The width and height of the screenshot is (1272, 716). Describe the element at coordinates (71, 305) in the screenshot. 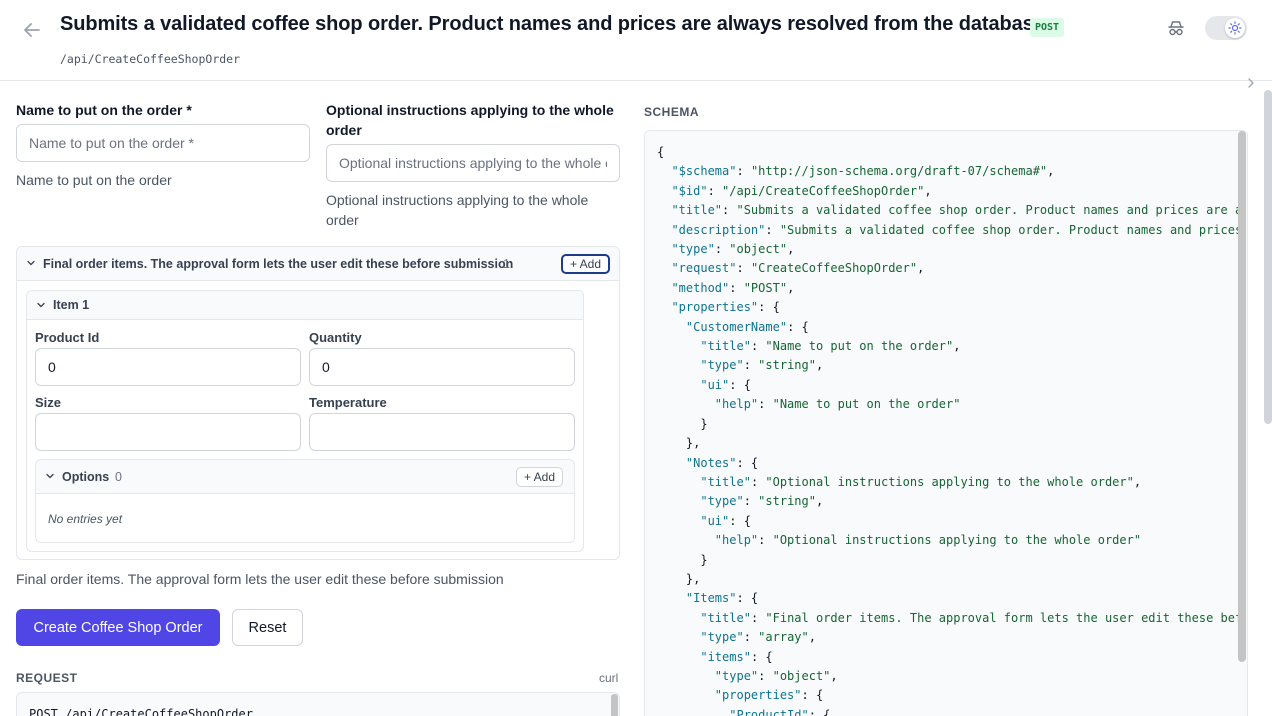

I see `item-title: Item 1` at that location.